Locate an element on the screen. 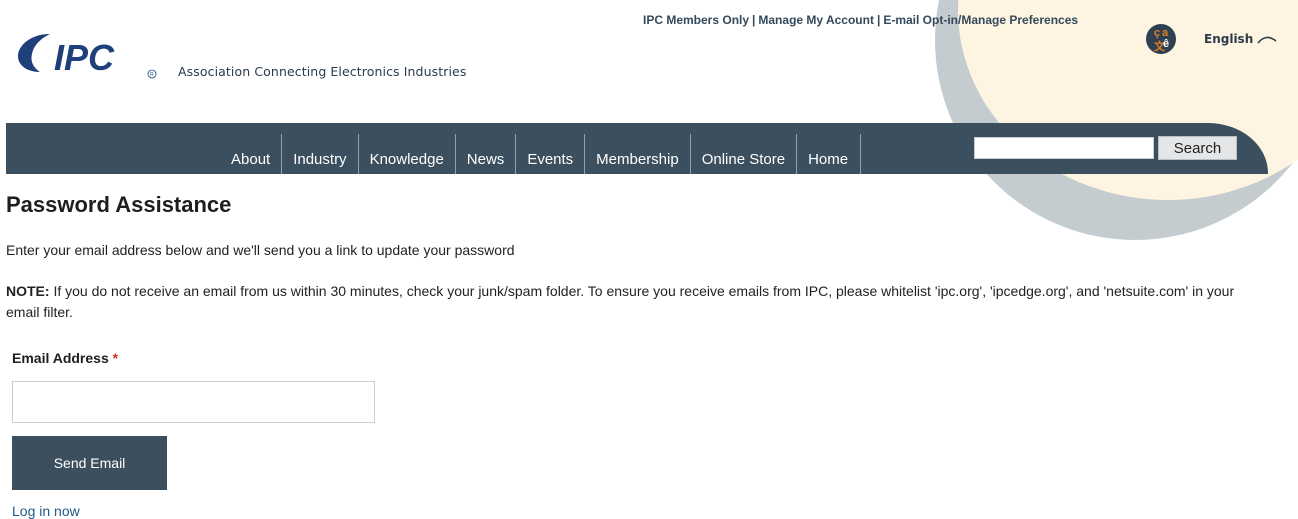 The width and height of the screenshot is (1298, 519). nav-item-knowledge: Knowledge is located at coordinates (406, 154).